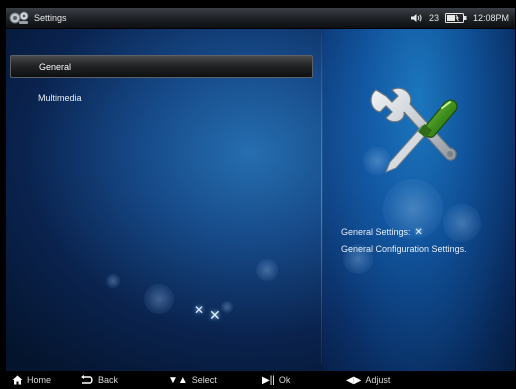 The height and width of the screenshot is (389, 516). Describe the element at coordinates (414, 130) in the screenshot. I see `wrench-screwdriver-icon` at that location.